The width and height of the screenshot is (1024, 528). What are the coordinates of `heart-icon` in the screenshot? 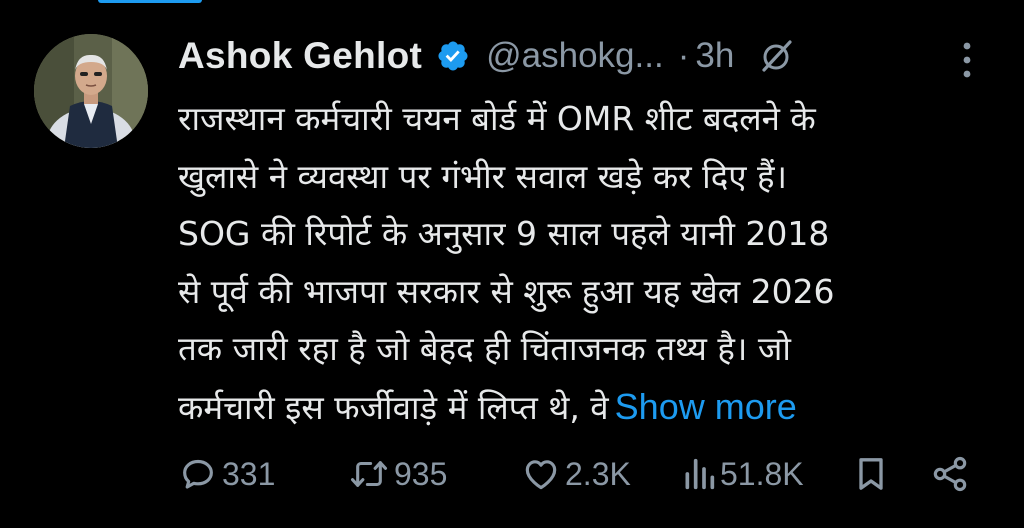 It's located at (541, 475).